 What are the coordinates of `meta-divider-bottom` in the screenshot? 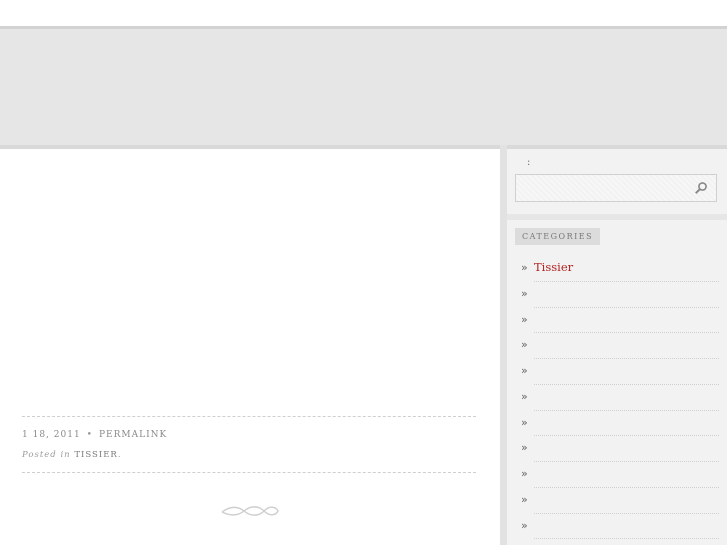 It's located at (249, 472).